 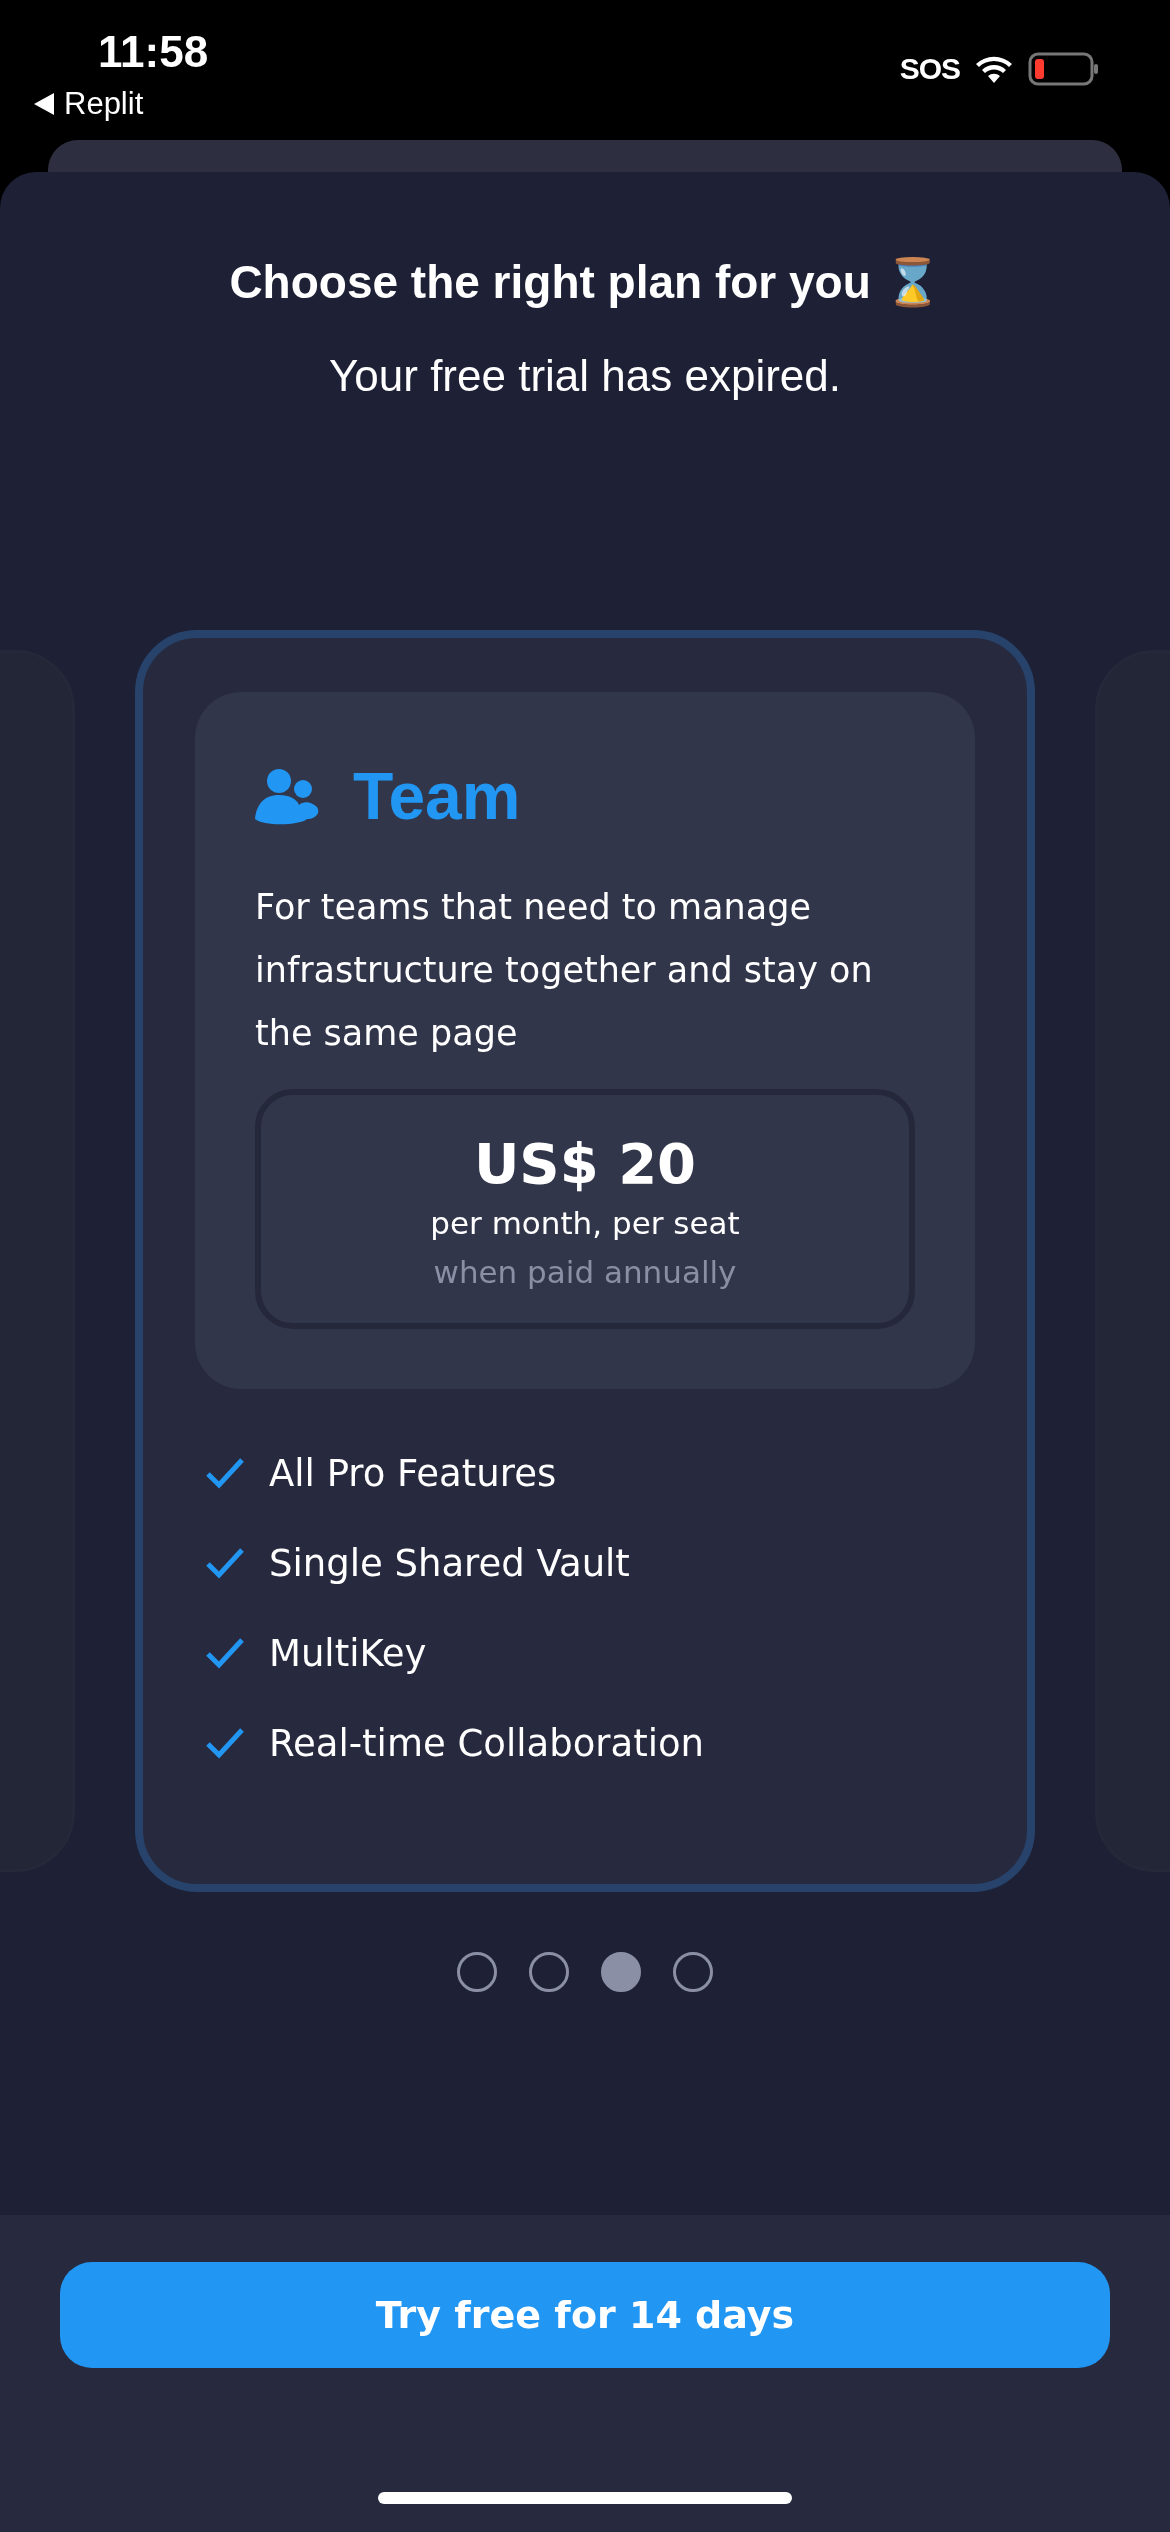 I want to click on screen-title: Choose the right plan for you ⌛, so click(x=585, y=282).